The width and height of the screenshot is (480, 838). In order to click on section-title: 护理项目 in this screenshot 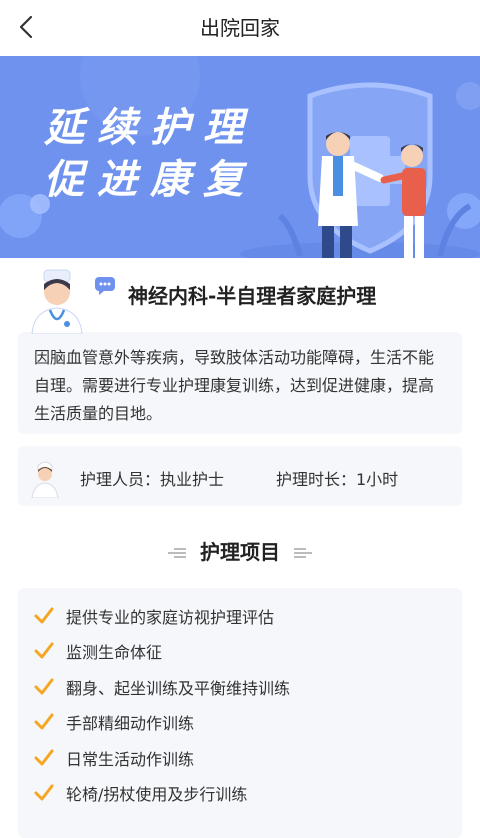, I will do `click(240, 552)`.